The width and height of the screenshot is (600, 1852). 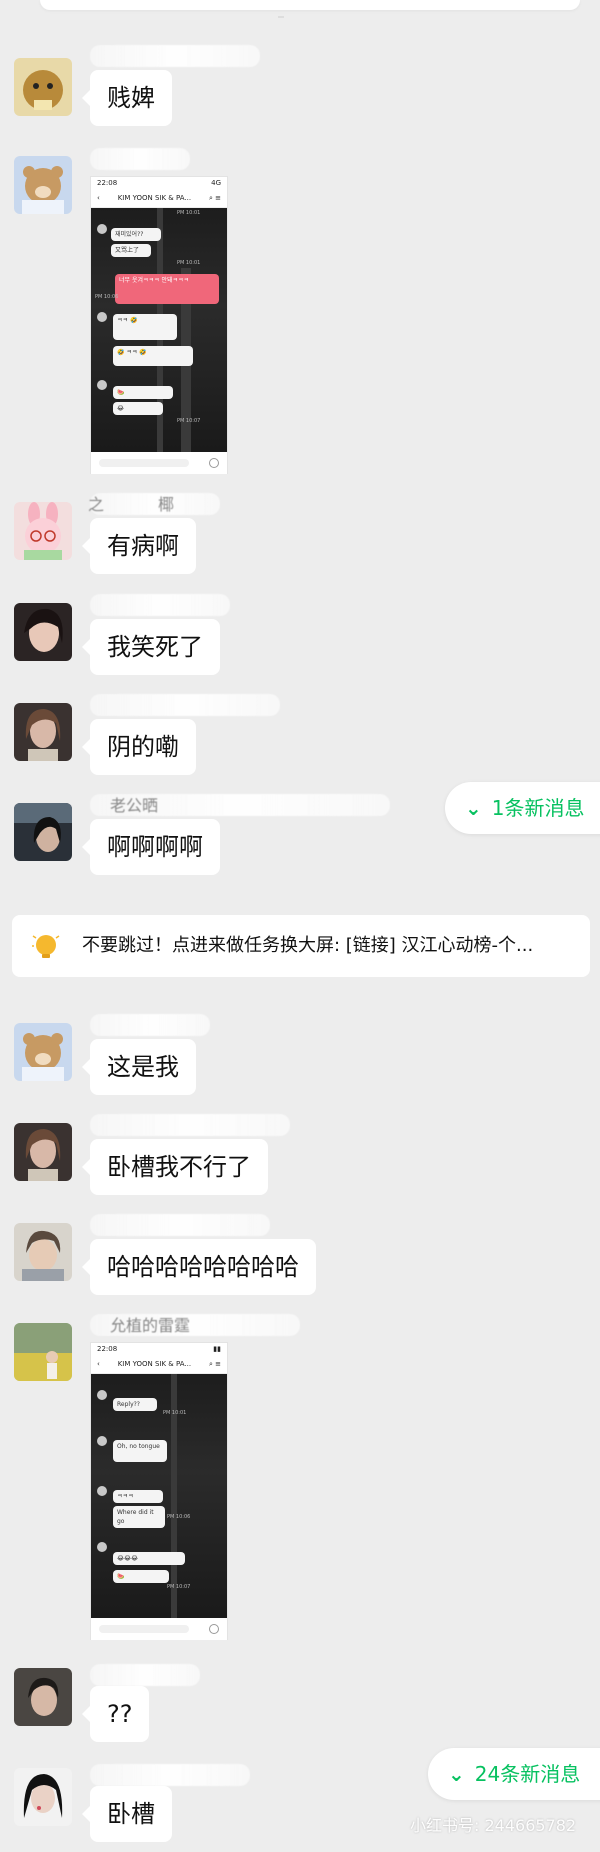 I want to click on message-bubble: 啊啊啊啊, so click(x=151, y=847).